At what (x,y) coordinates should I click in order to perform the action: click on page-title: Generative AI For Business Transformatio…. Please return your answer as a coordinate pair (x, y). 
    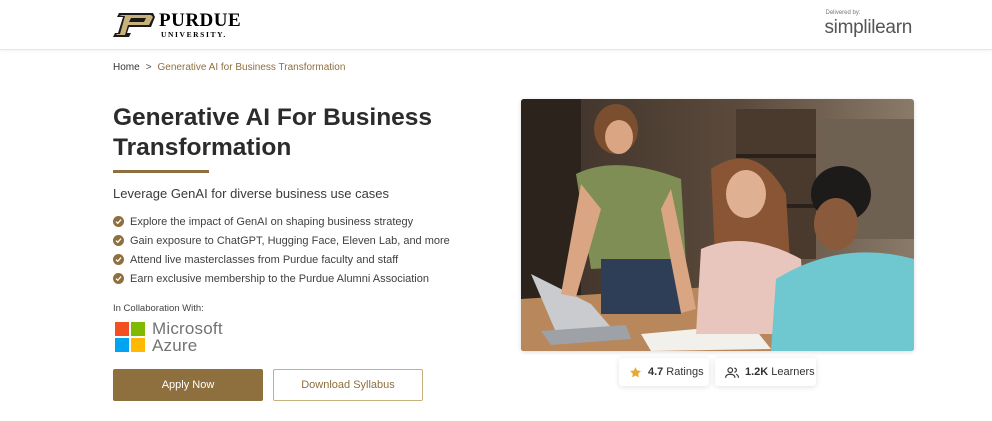
    Looking at the image, I should click on (273, 132).